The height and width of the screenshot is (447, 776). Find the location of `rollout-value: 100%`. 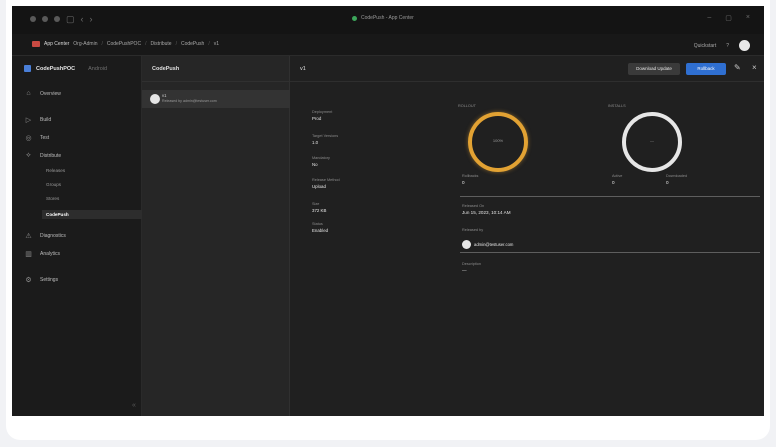

rollout-value: 100% is located at coordinates (498, 140).